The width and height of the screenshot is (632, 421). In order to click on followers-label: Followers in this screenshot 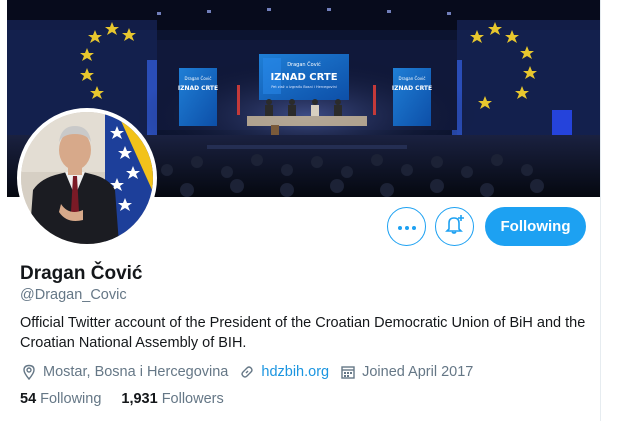, I will do `click(192, 399)`.